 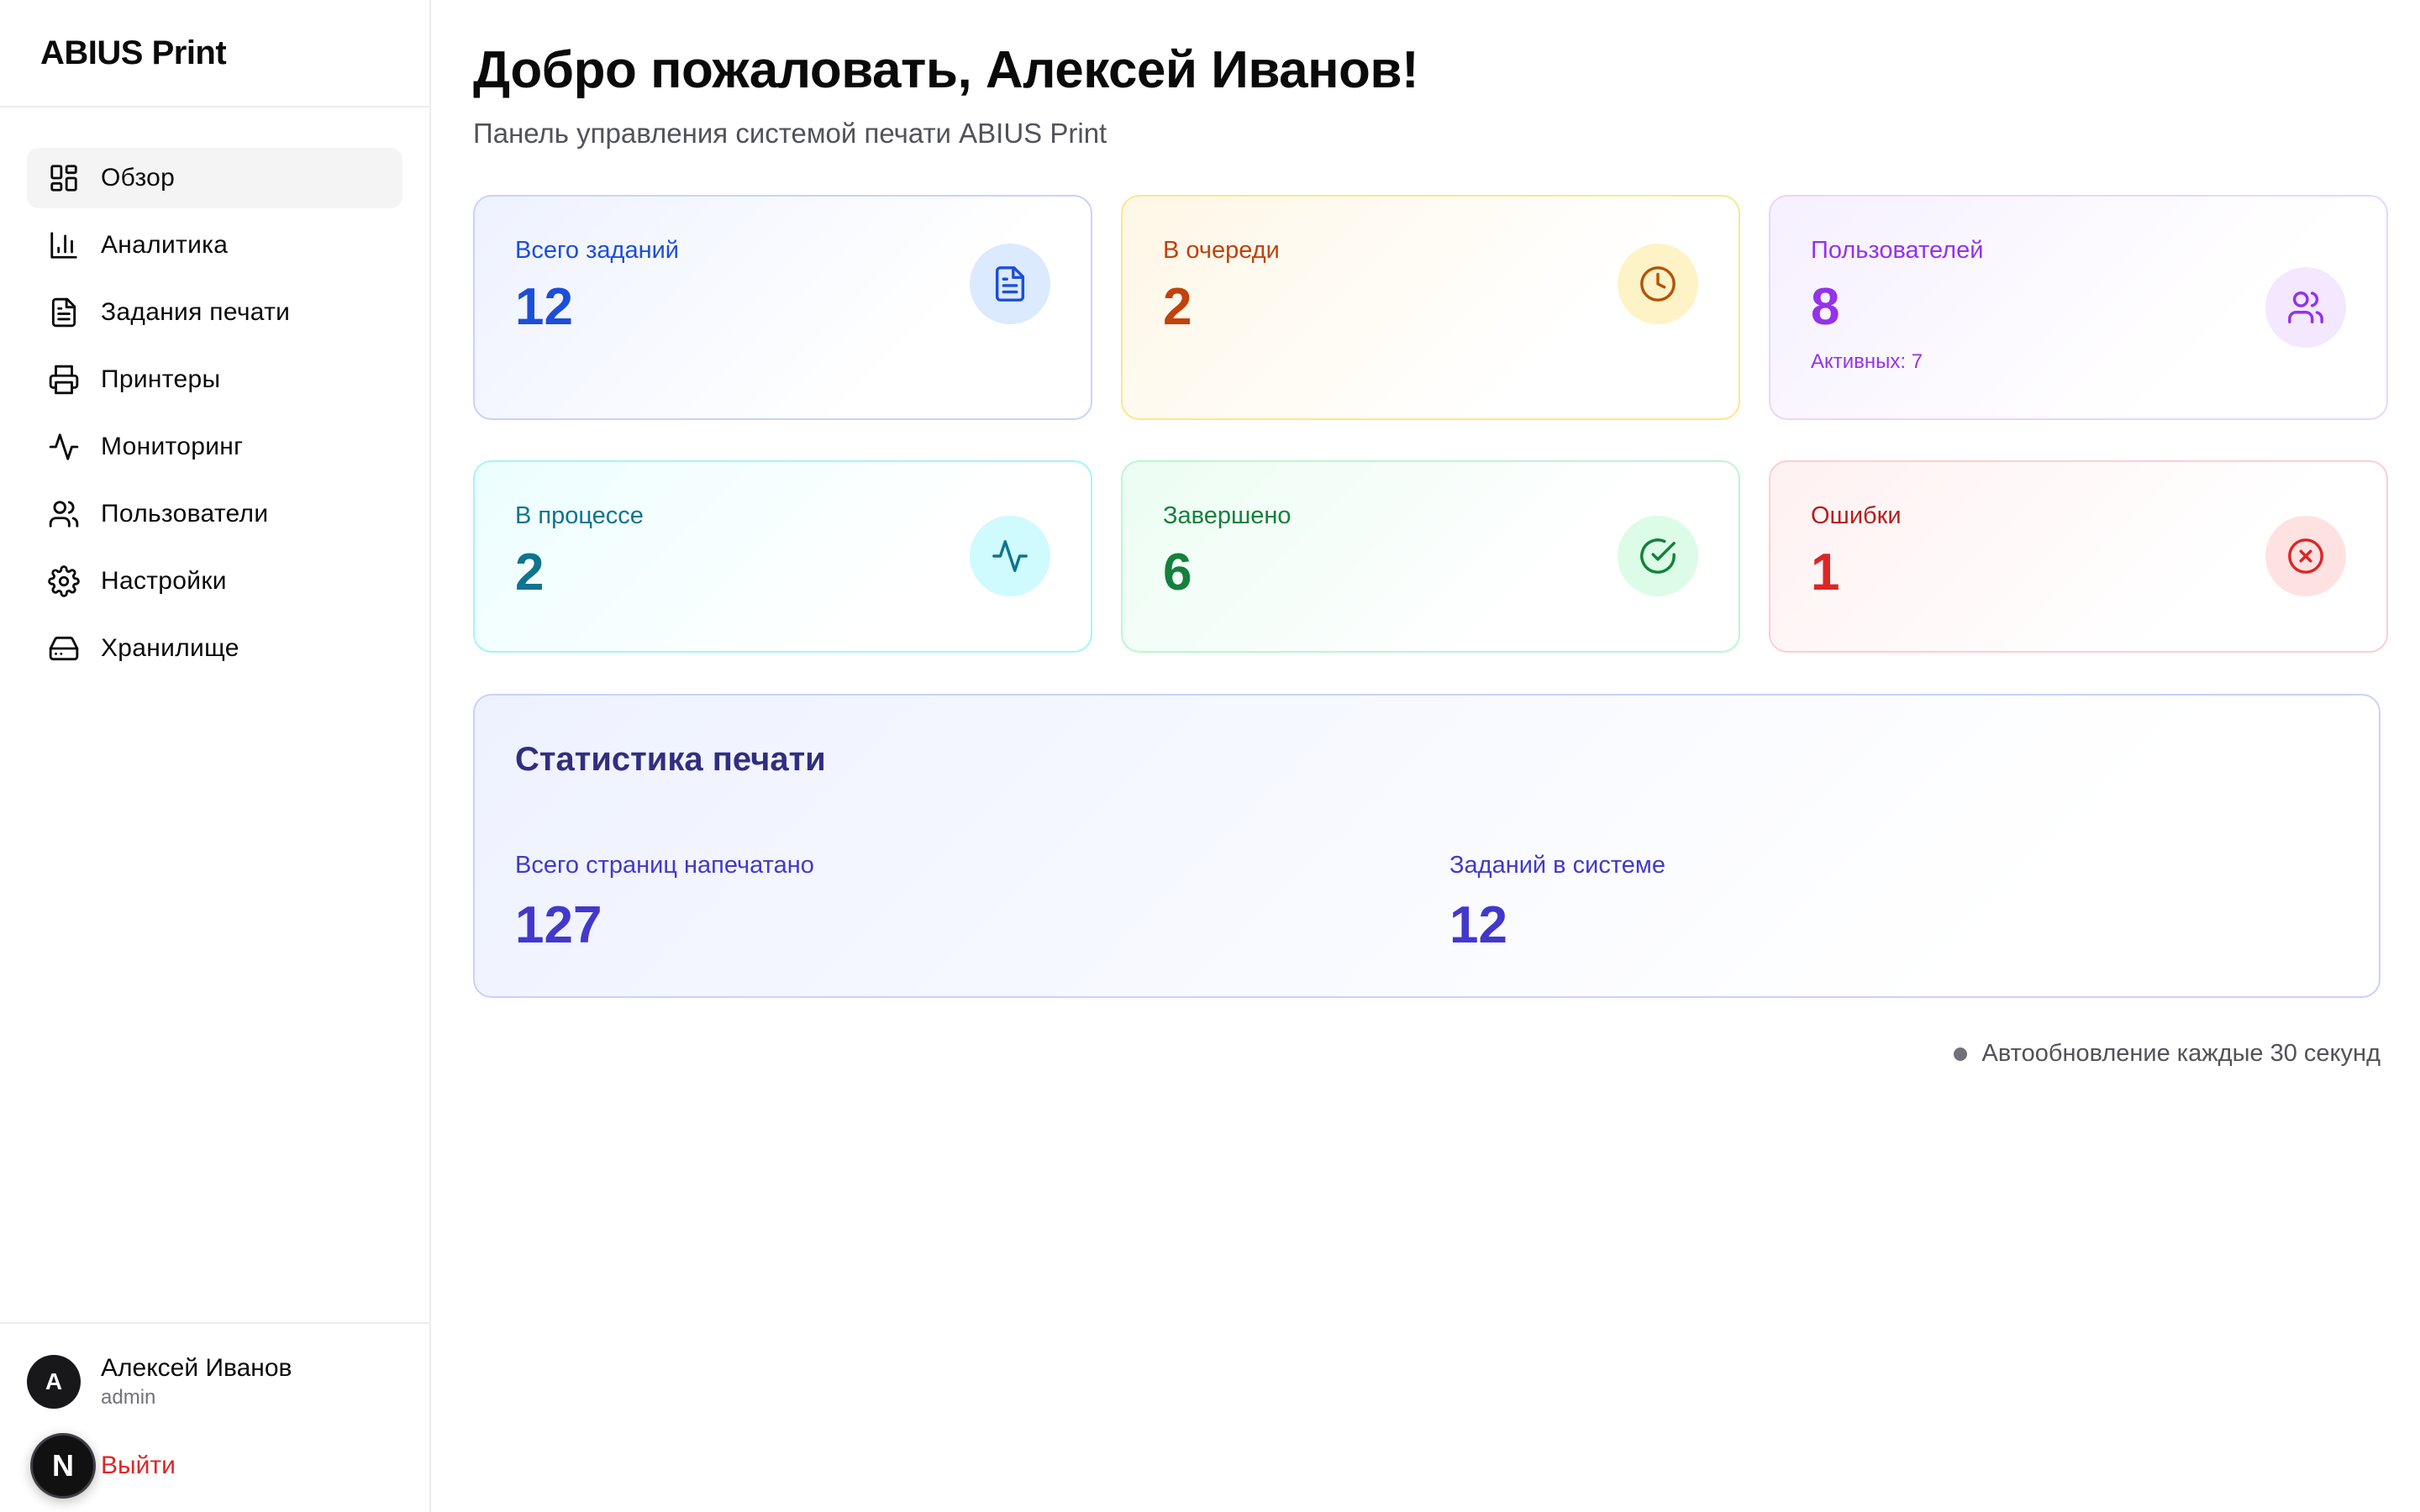 What do you see at coordinates (1658, 284) in the screenshot?
I see `clock-icon` at bounding box center [1658, 284].